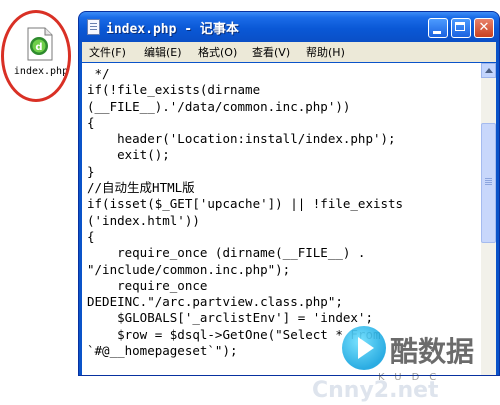 The height and width of the screenshot is (405, 500). Describe the element at coordinates (461, 28) in the screenshot. I see `maximize-button` at that location.